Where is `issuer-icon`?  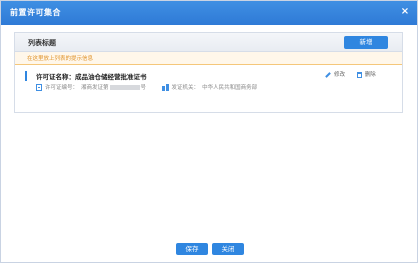 issuer-icon is located at coordinates (165, 87).